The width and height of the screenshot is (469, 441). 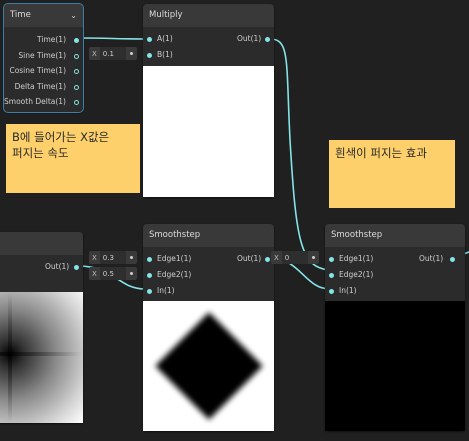 I want to click on smoothstep1-edge1-value: 0.3, so click(x=112, y=257).